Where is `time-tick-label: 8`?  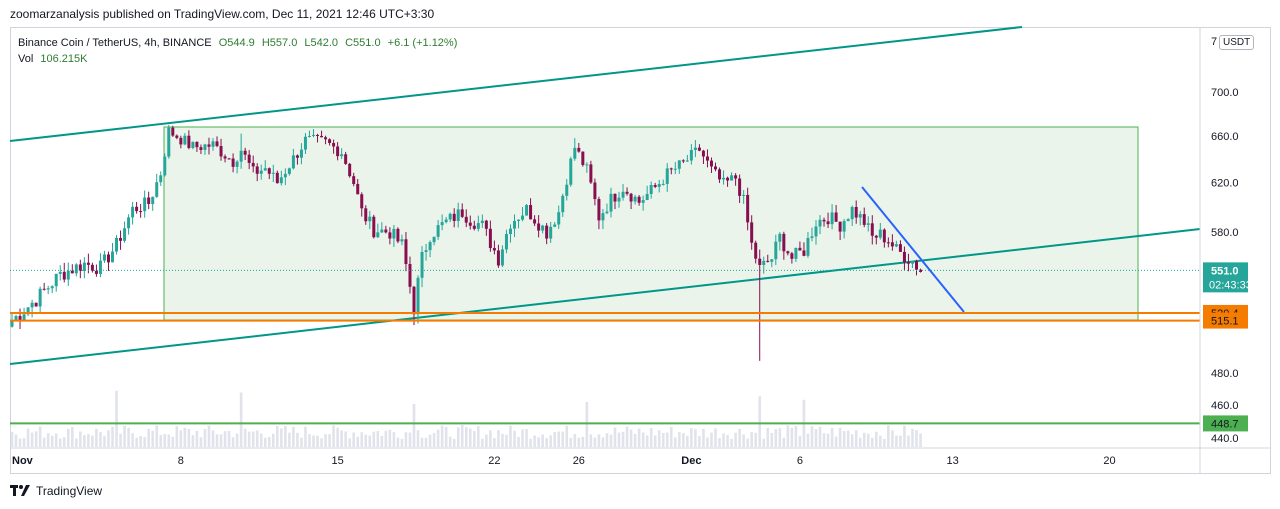
time-tick-label: 8 is located at coordinates (181, 461).